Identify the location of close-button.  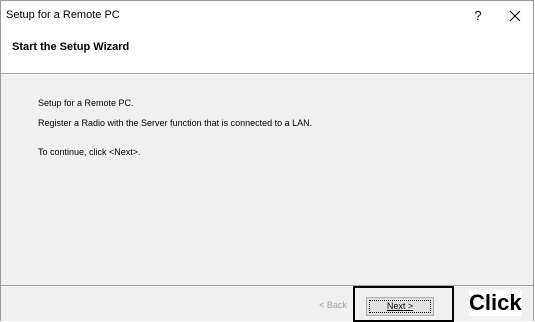
(515, 16).